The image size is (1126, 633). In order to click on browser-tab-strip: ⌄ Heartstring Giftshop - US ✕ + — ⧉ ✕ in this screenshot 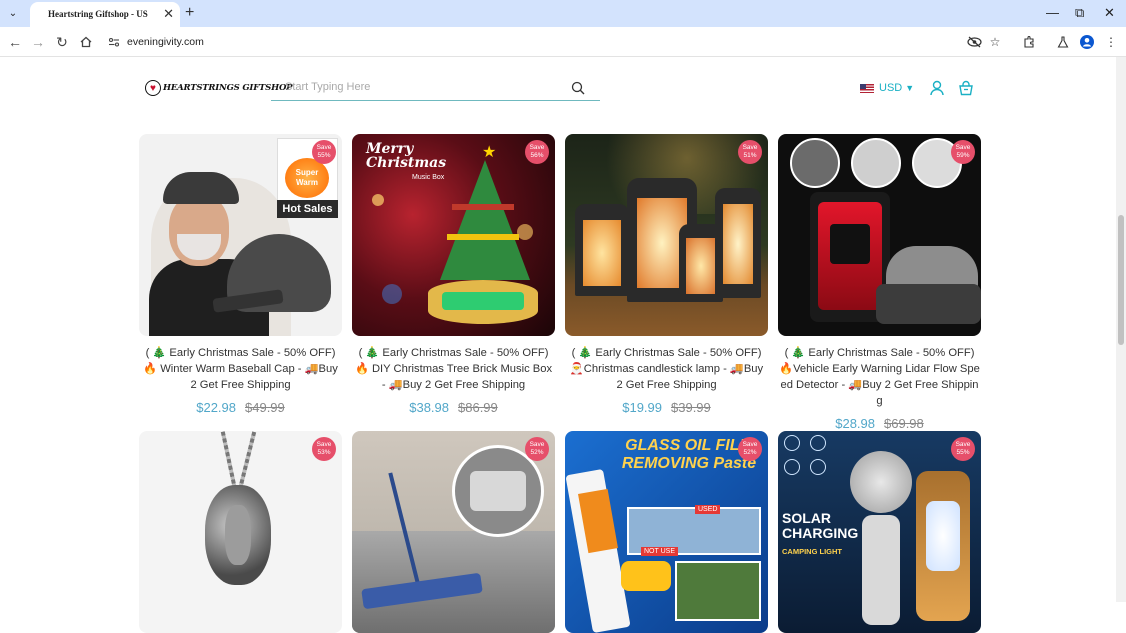, I will do `click(563, 13)`.